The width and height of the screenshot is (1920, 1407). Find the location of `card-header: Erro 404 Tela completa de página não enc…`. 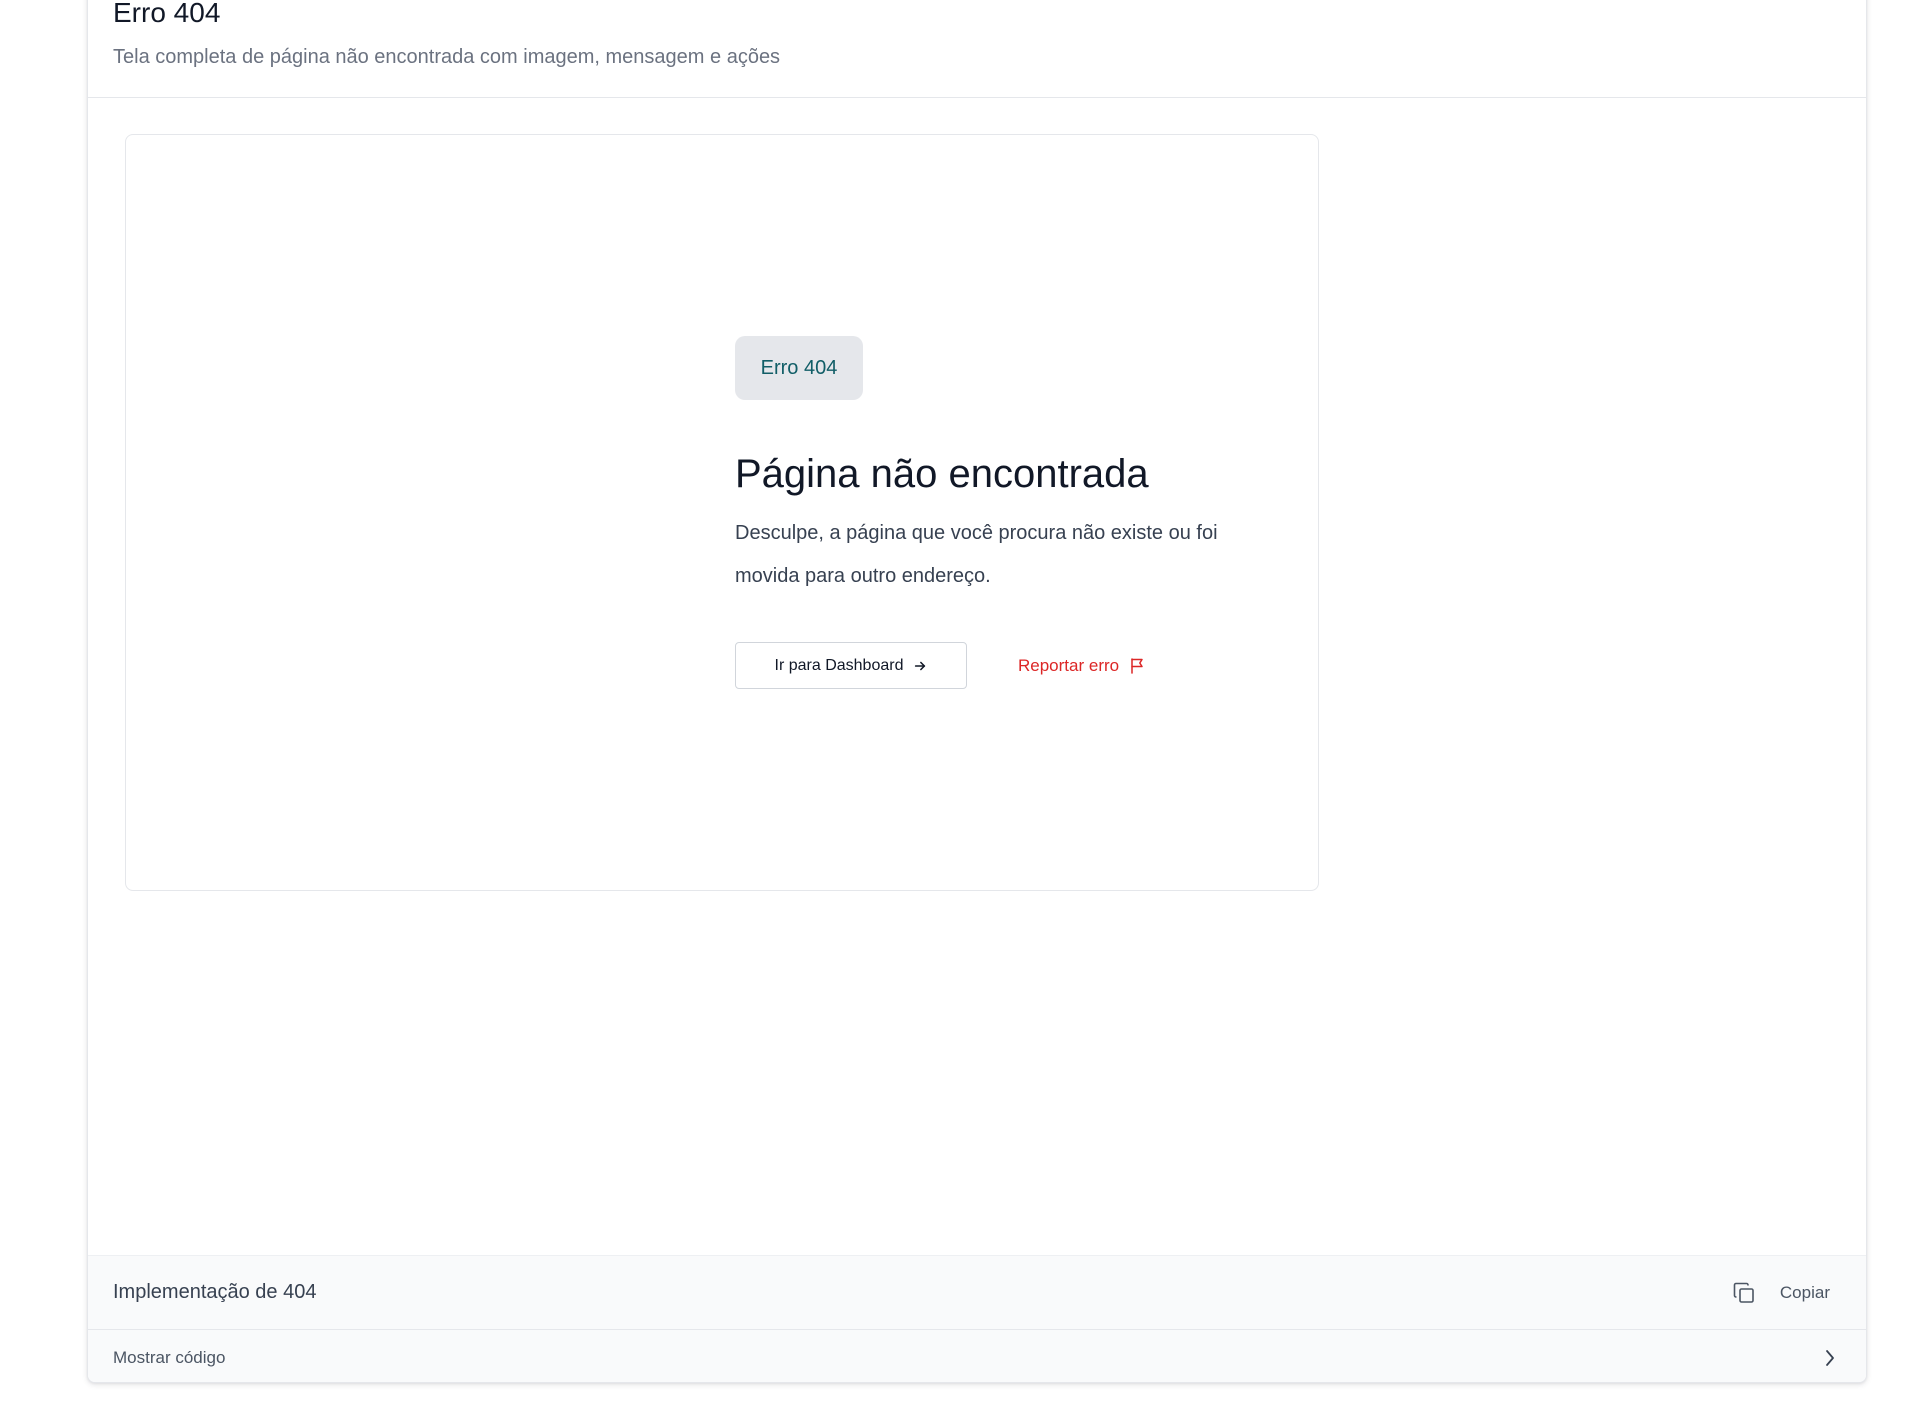

card-header: Erro 404 Tela completa de página não enc… is located at coordinates (977, 49).